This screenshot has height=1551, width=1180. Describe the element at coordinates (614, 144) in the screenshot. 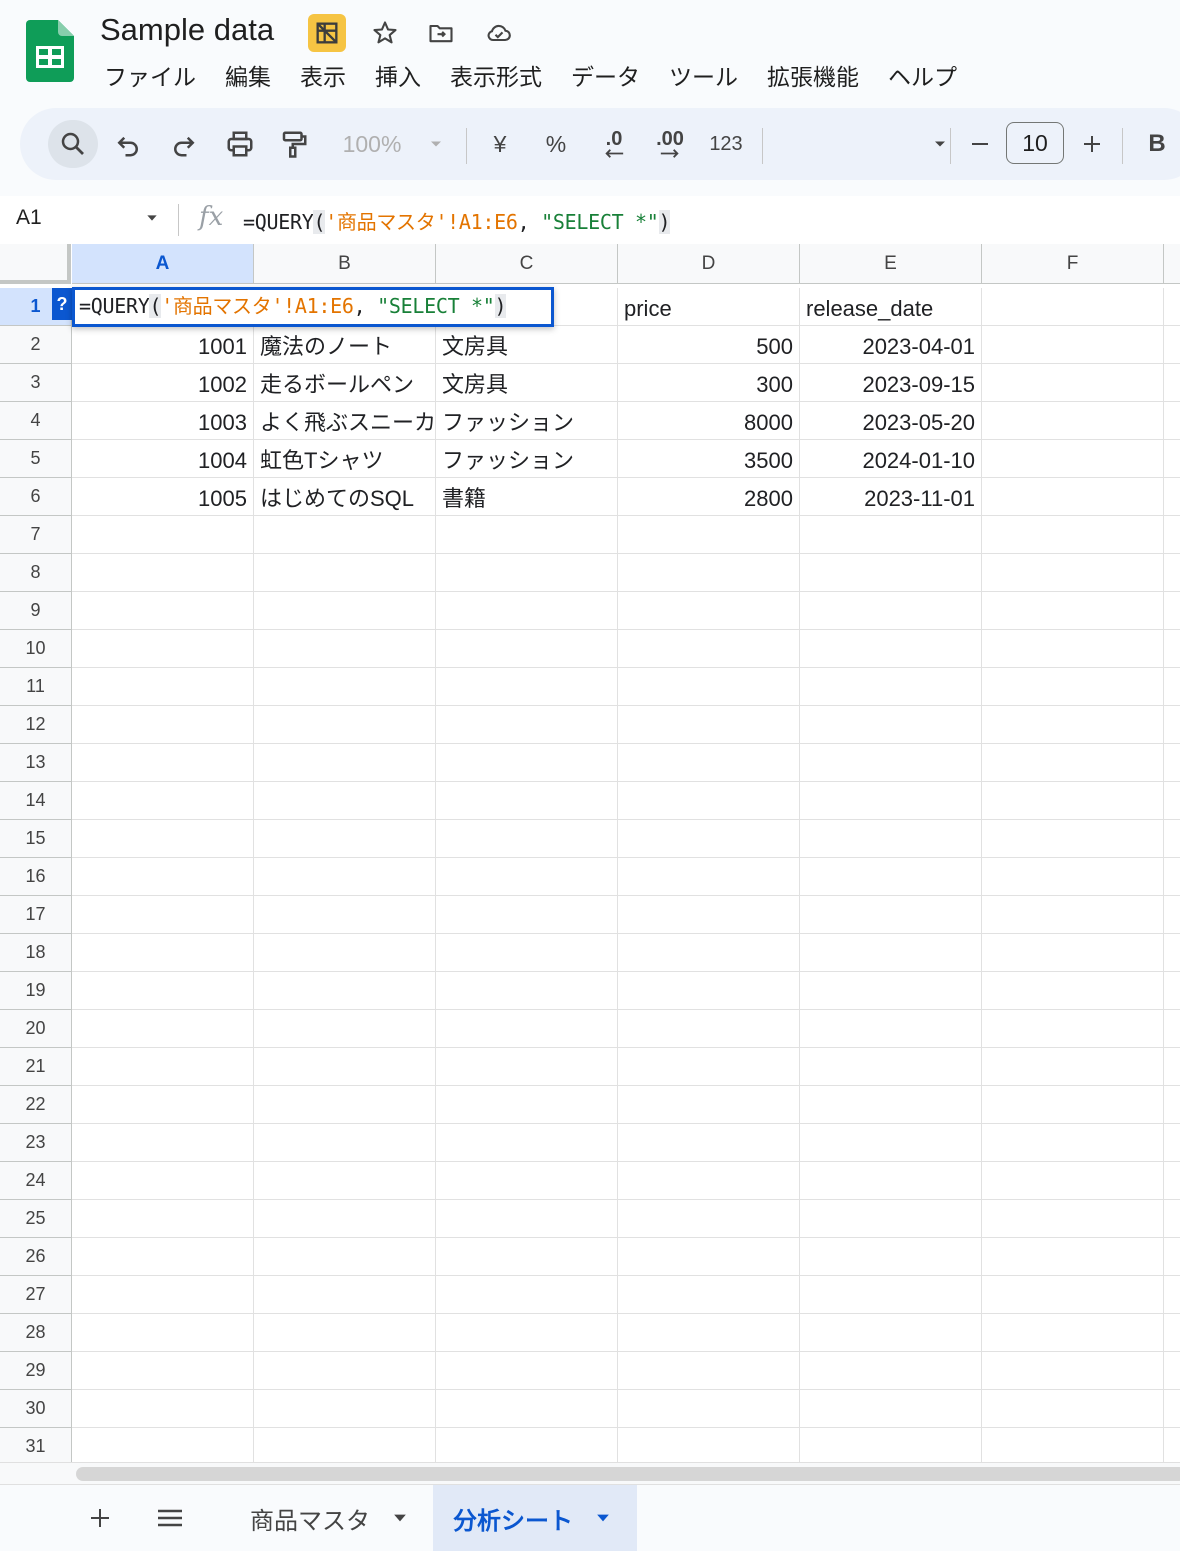

I see `decrease-decimal-button: .0` at that location.